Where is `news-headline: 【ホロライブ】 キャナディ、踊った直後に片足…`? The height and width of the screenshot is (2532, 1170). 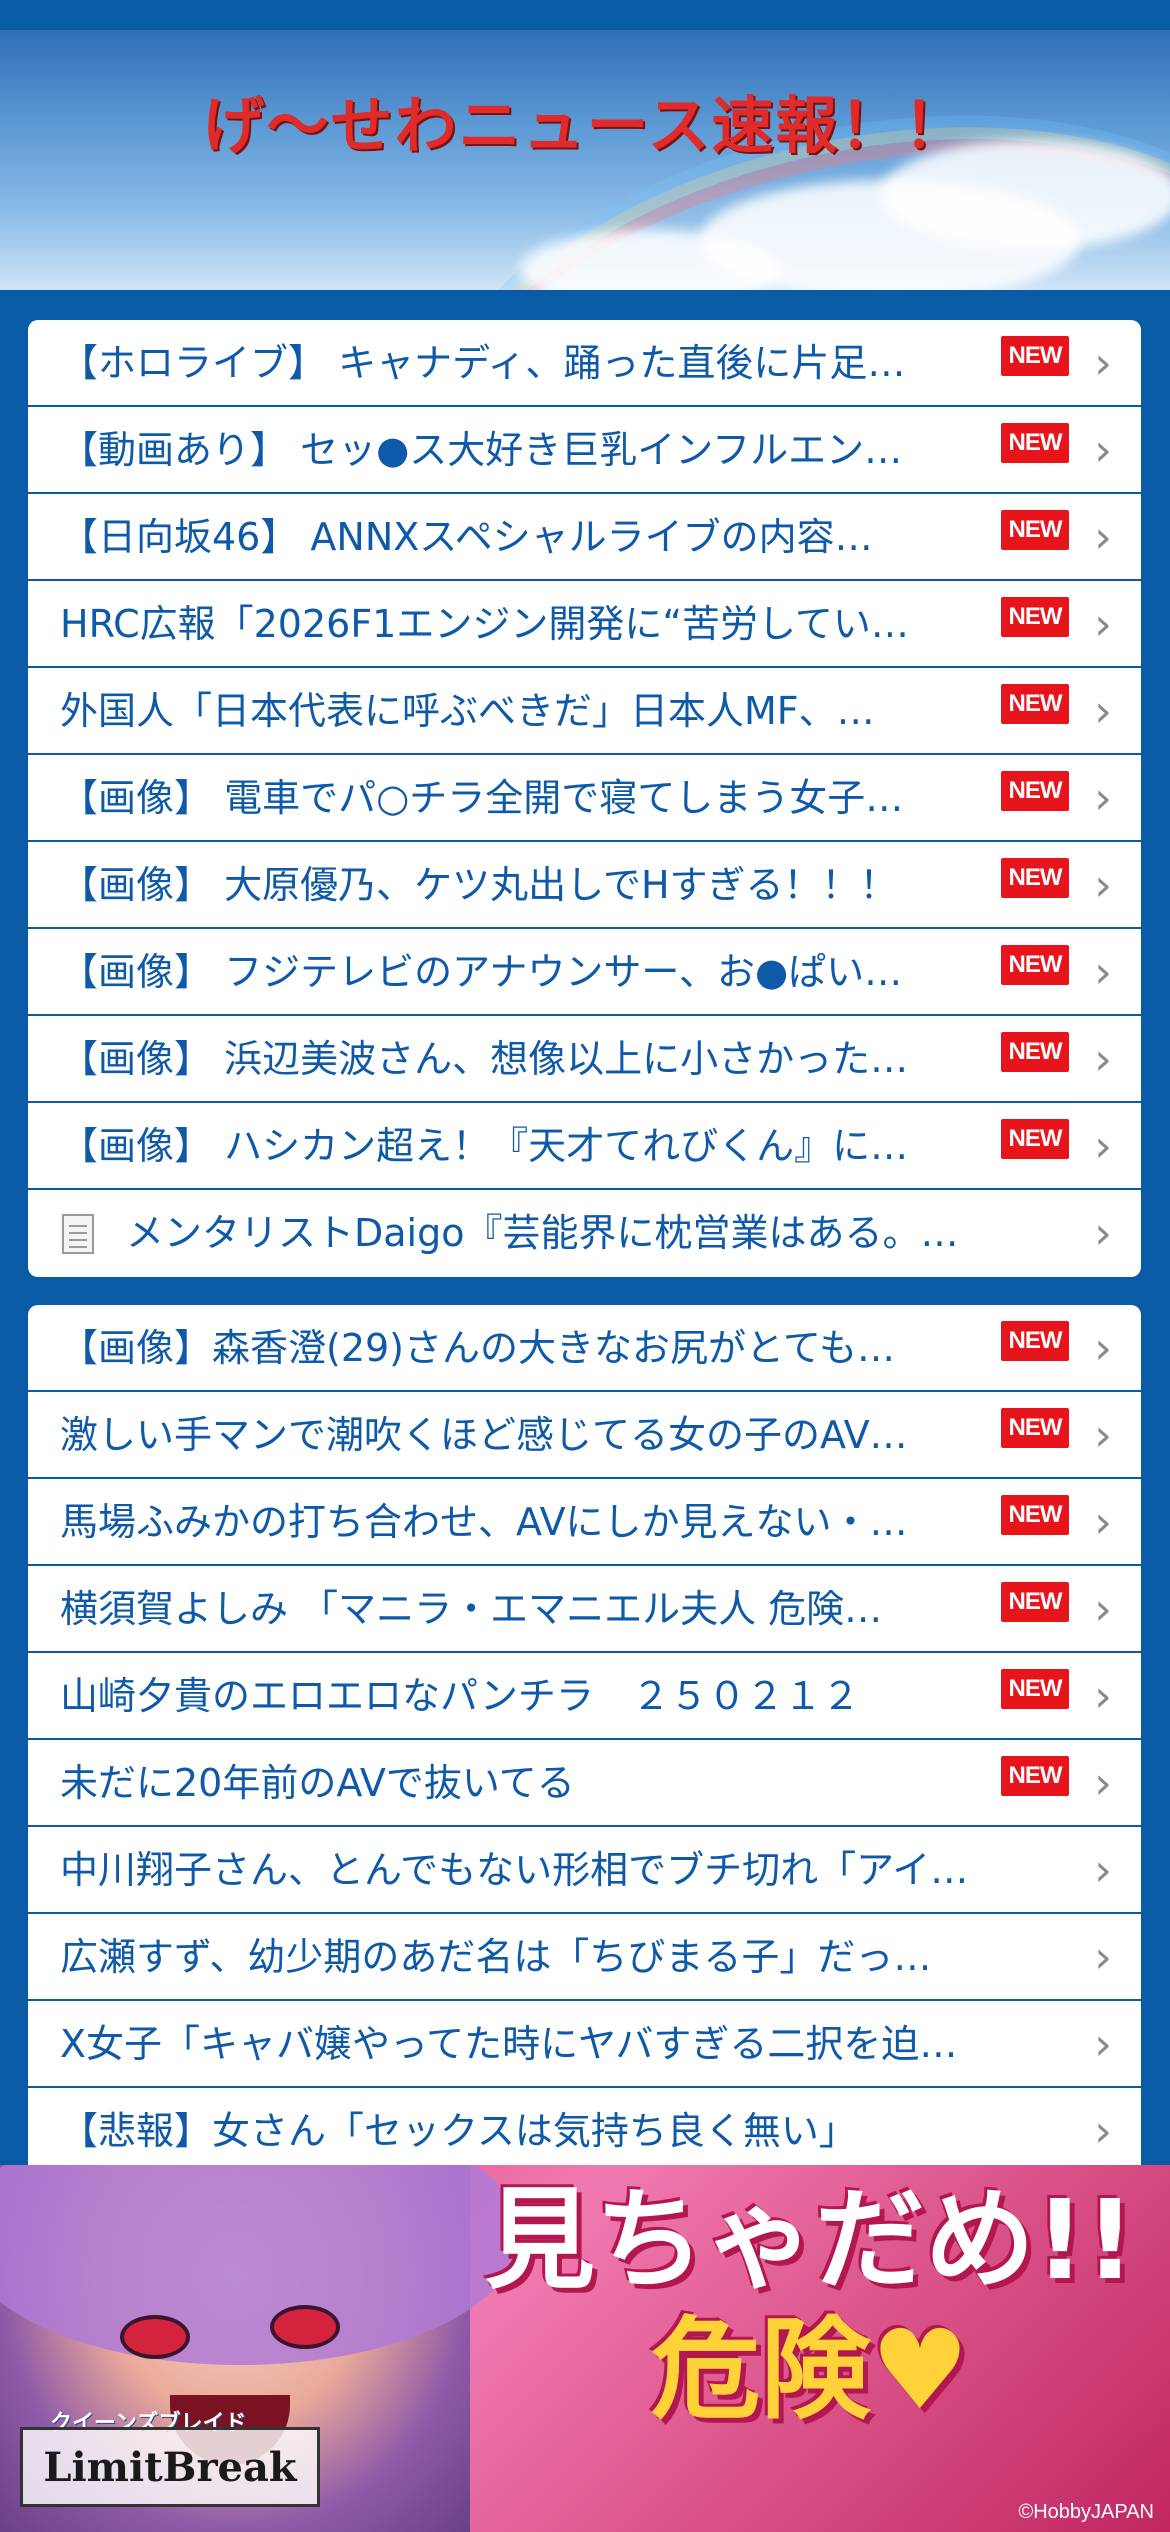
news-headline: 【ホロライブ】 キャナディ、踊った直後に片足… is located at coordinates (483, 363).